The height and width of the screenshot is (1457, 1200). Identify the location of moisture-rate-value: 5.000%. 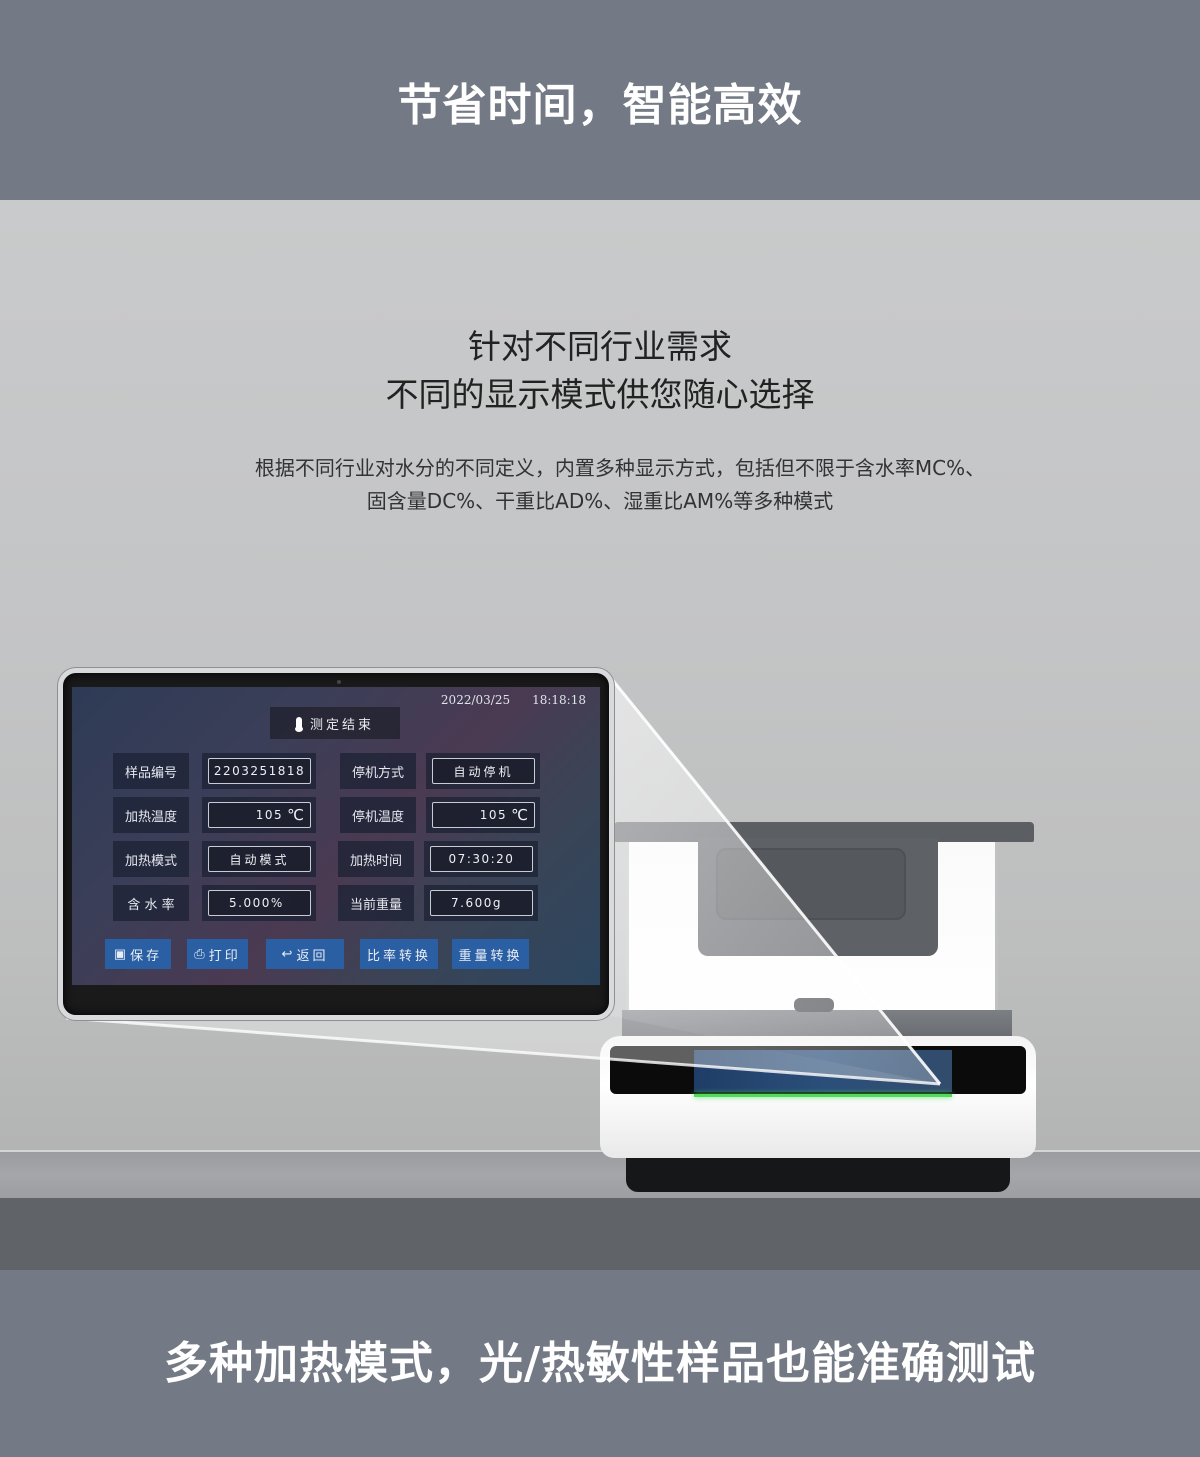
(259, 903).